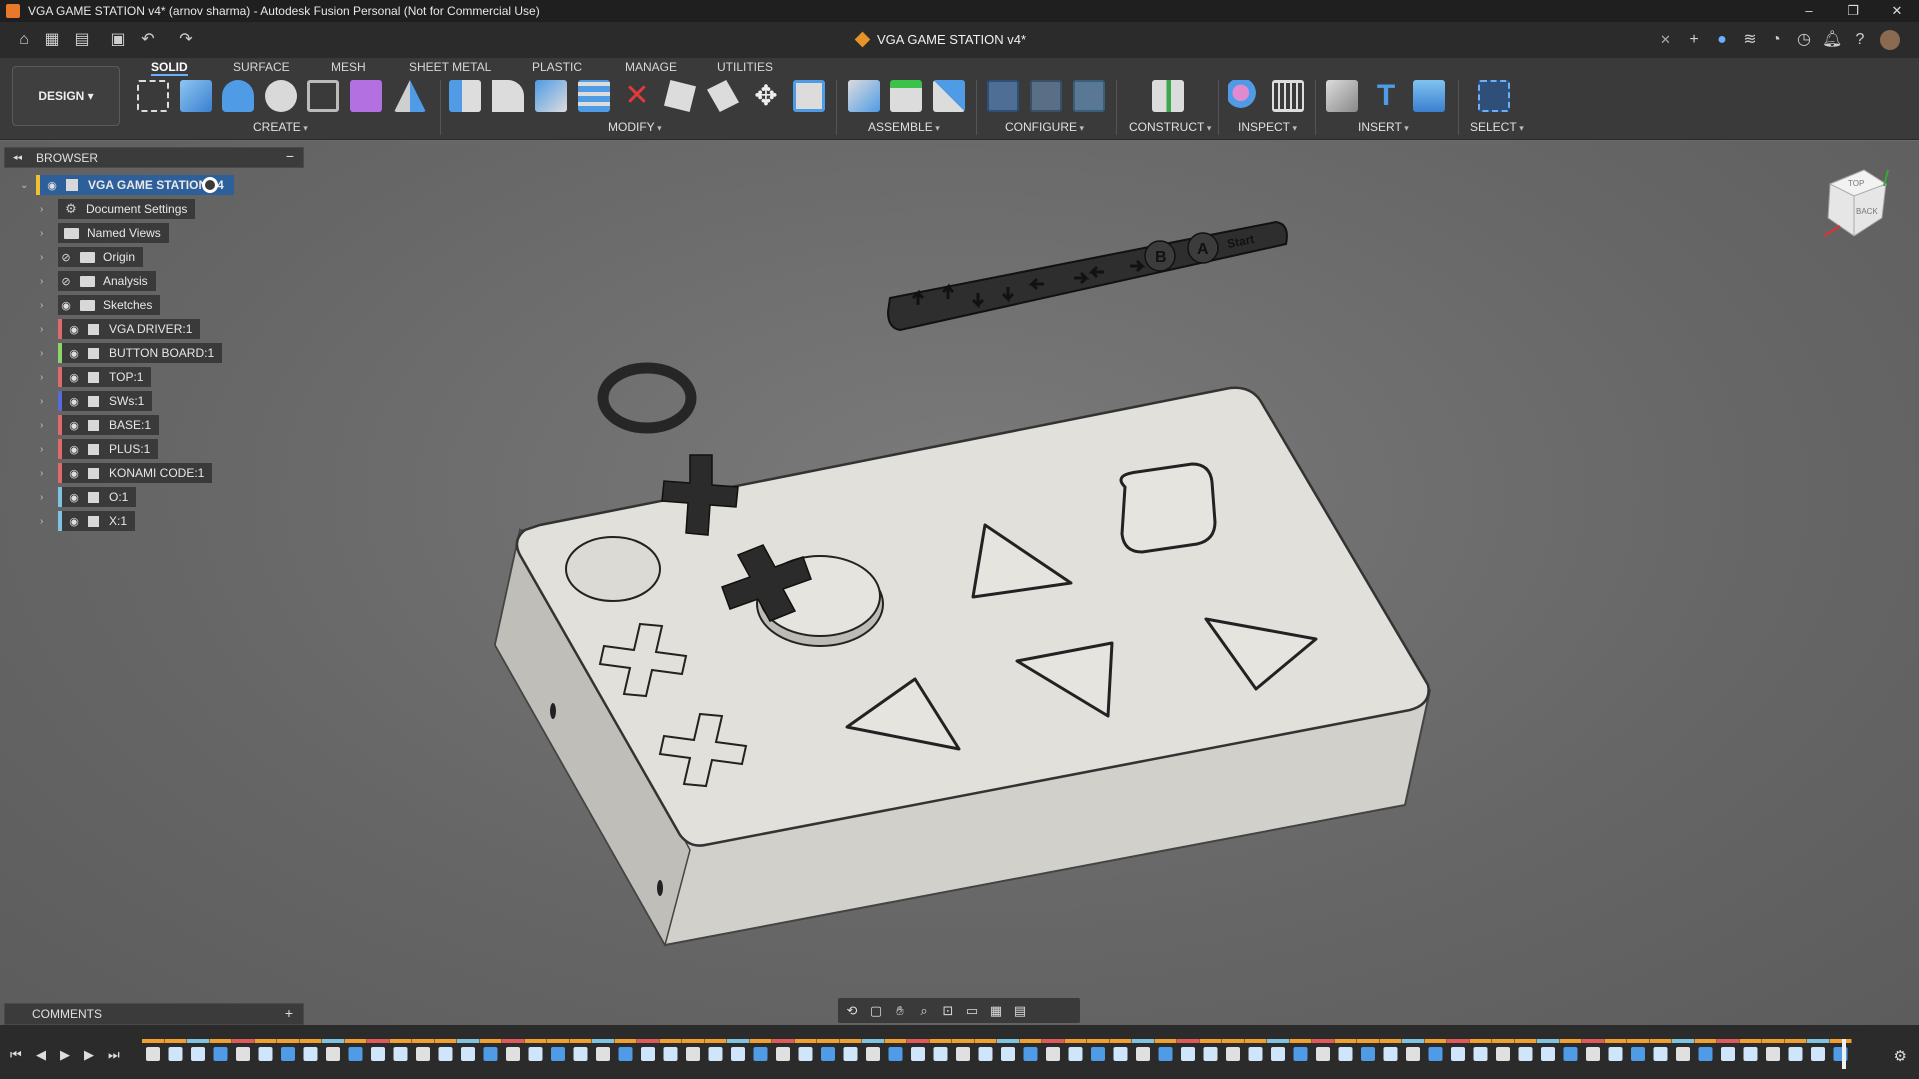 The width and height of the screenshot is (1919, 1079). I want to click on file-menu-icon: ▤, so click(82, 40).